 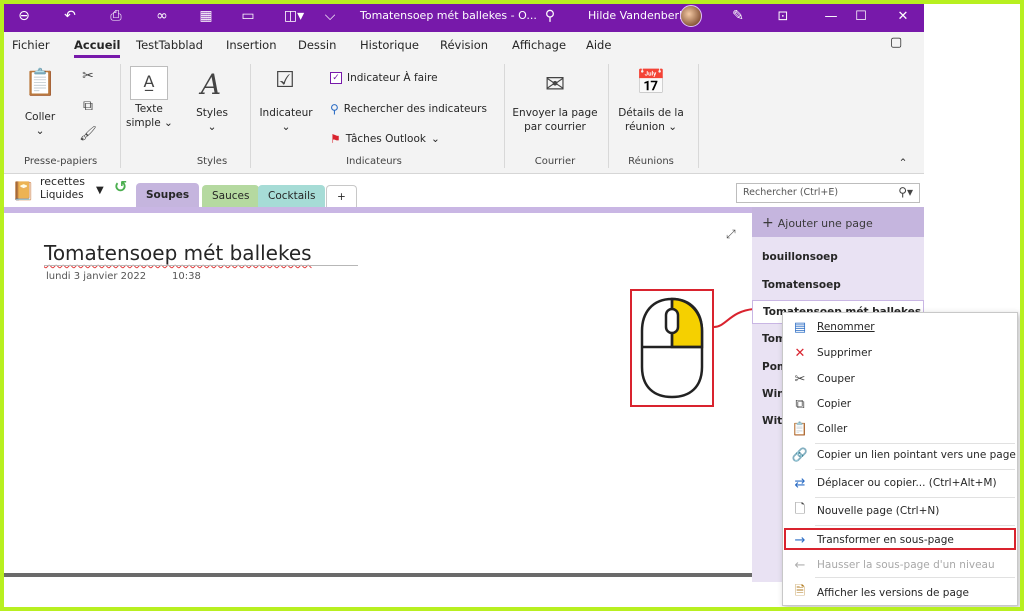 I want to click on notebook-section-group: Liquides, so click(x=62, y=195).